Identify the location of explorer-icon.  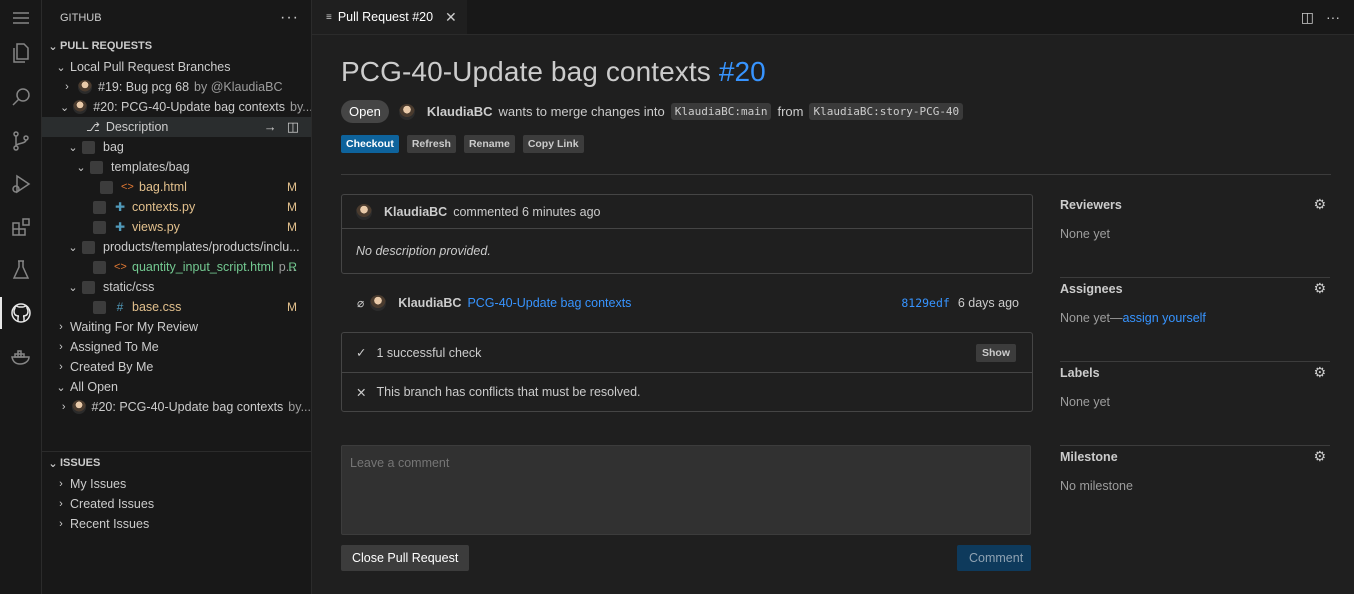
(21, 53).